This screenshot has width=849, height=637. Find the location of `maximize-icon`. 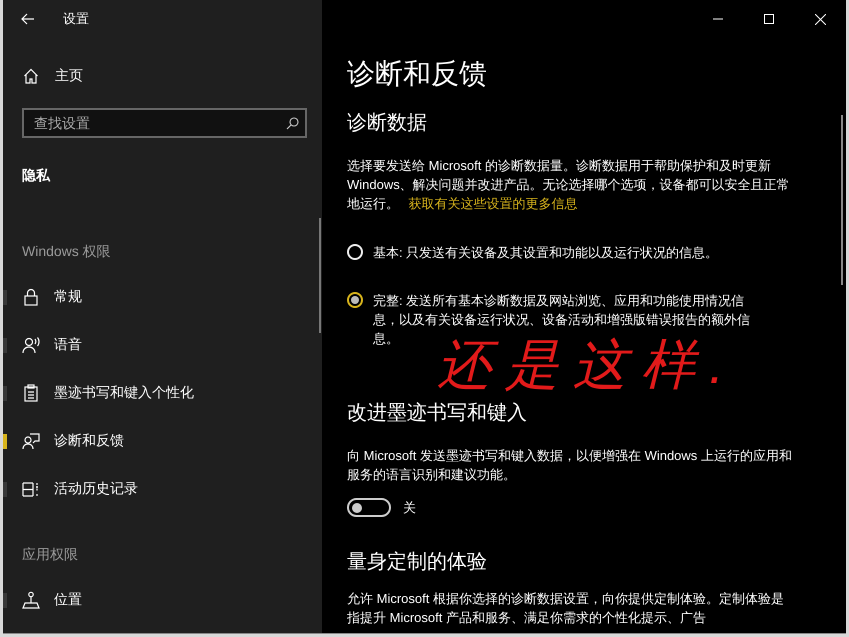

maximize-icon is located at coordinates (769, 19).